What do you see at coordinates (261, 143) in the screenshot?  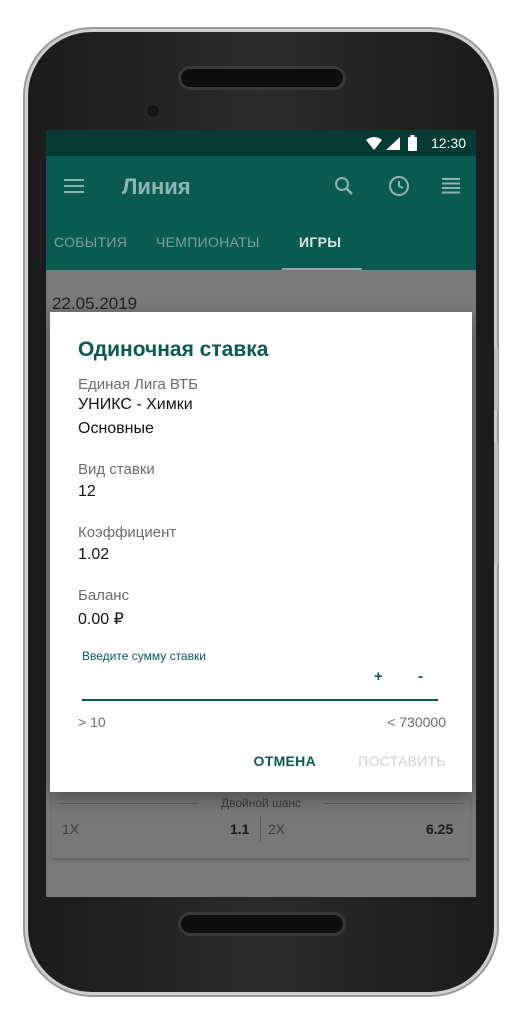 I see `status-bar: 12:30` at bounding box center [261, 143].